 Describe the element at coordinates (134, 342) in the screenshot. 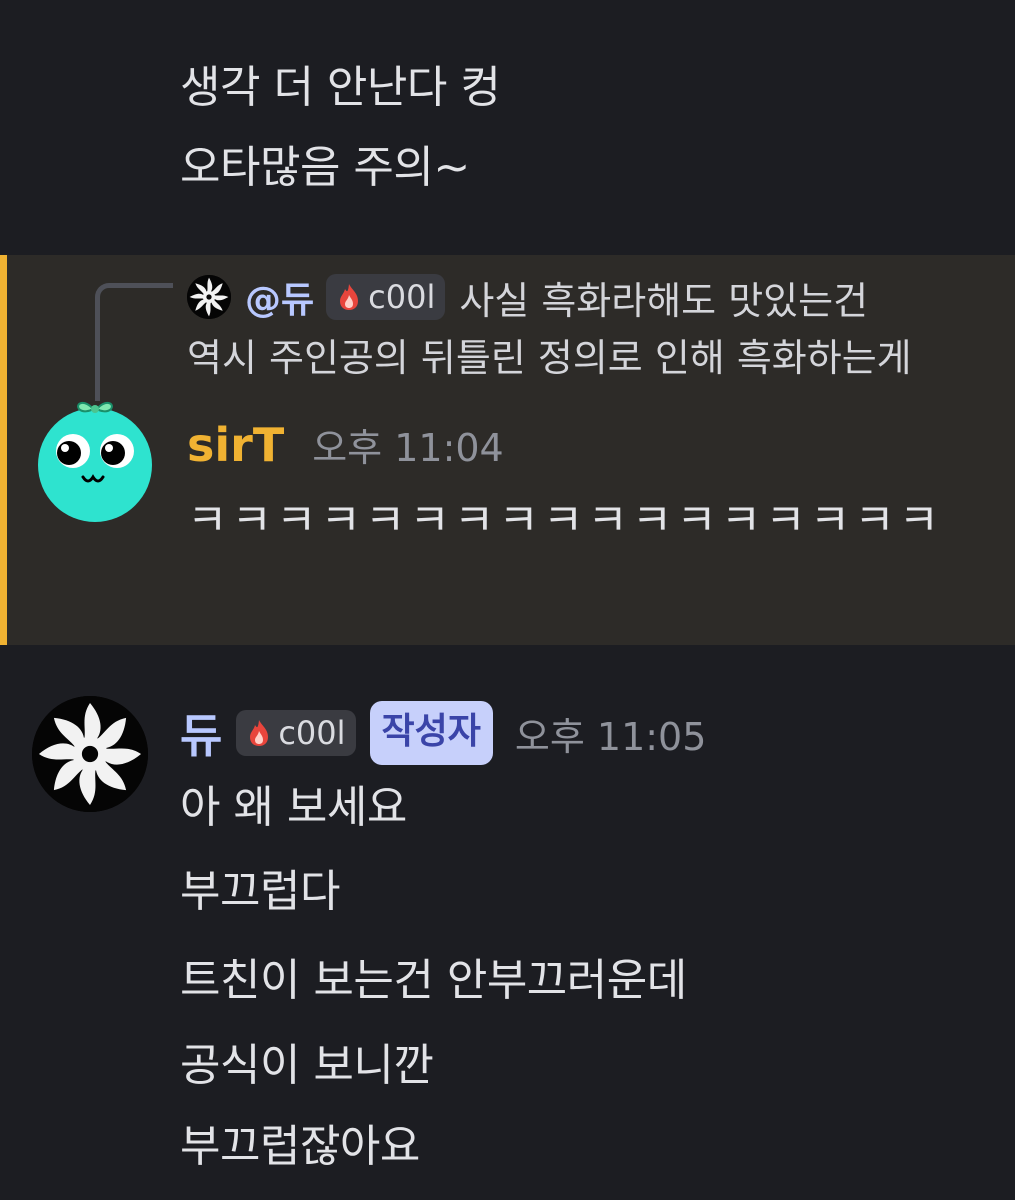

I see `reply-connector-line` at that location.